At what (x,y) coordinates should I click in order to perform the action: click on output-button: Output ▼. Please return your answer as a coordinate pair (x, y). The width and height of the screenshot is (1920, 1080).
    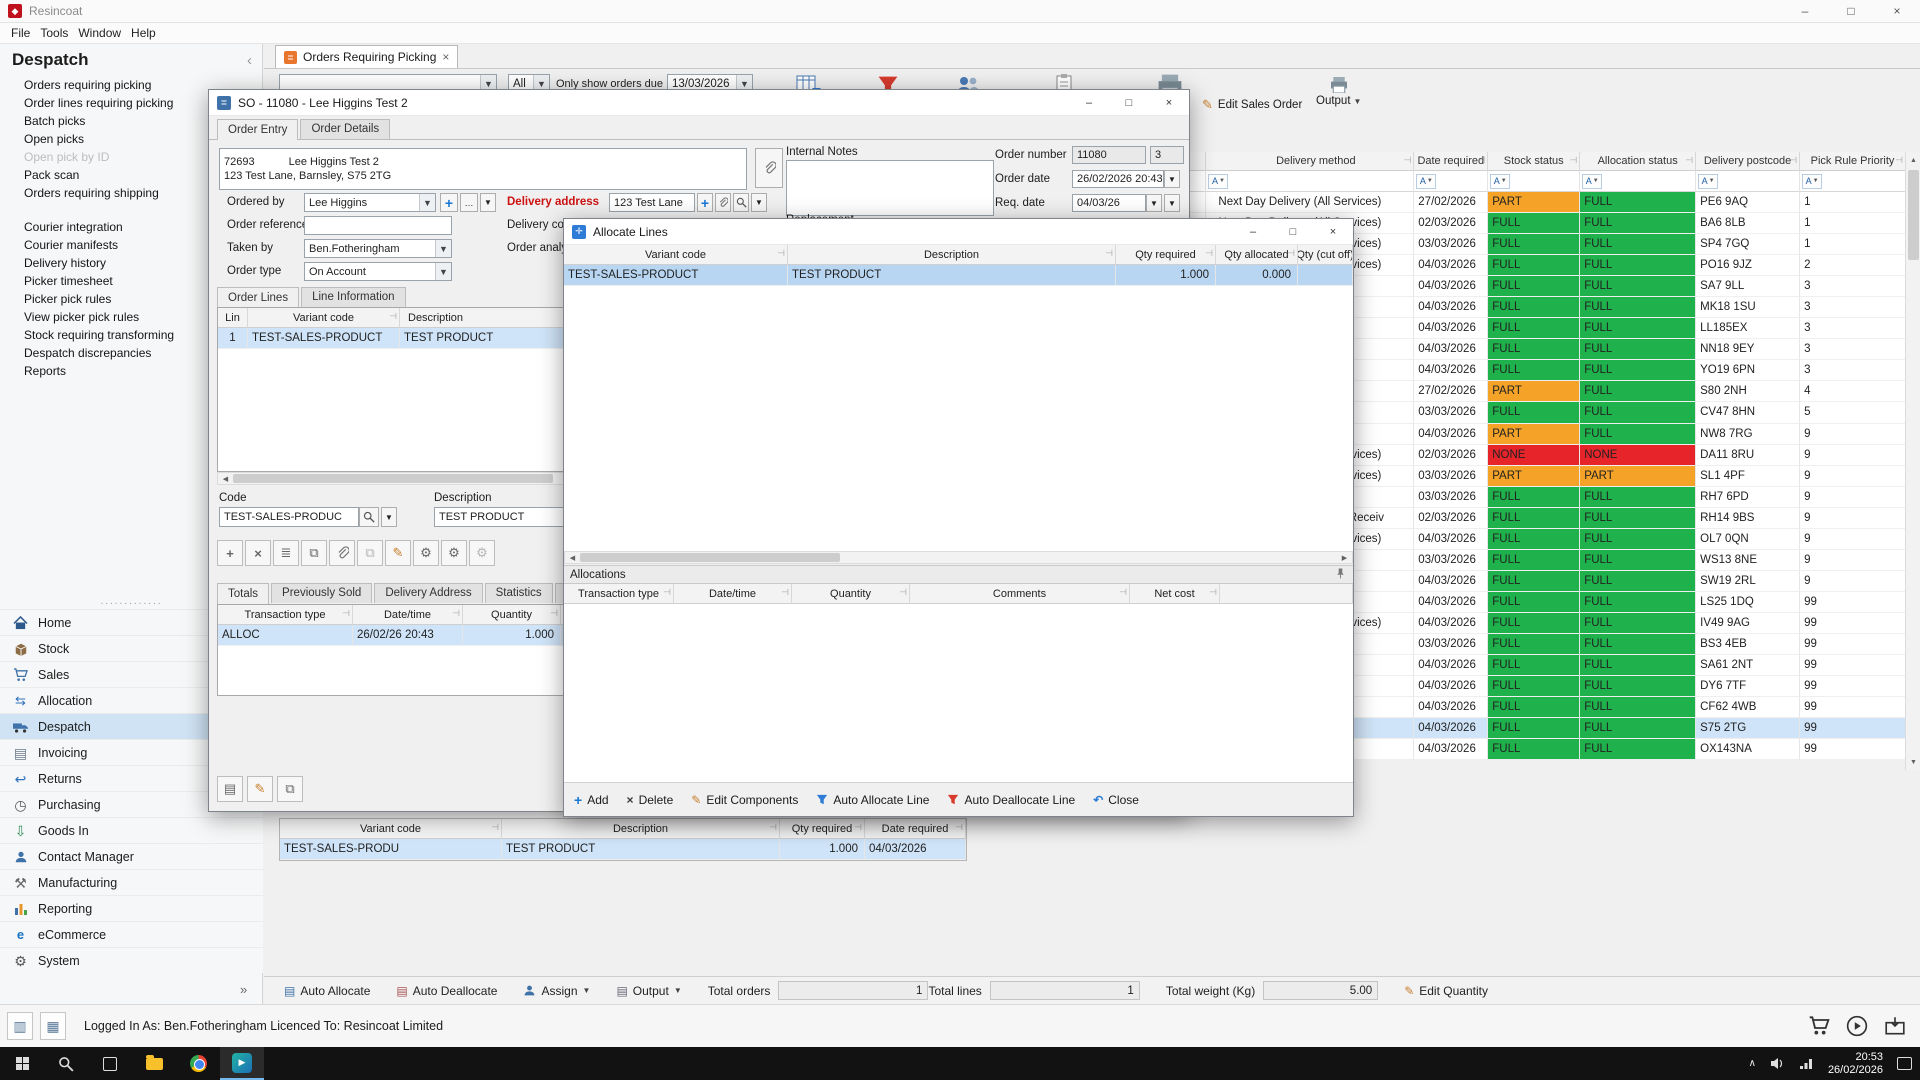
    Looking at the image, I should click on (1338, 92).